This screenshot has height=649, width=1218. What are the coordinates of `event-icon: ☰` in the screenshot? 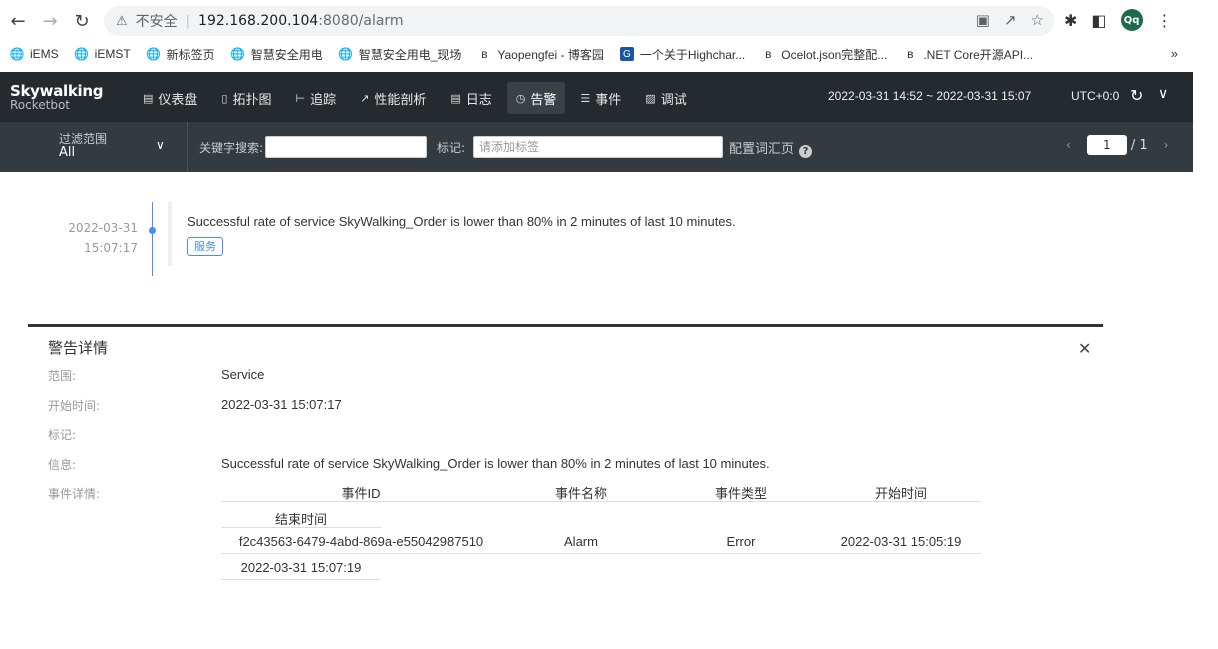 It's located at (585, 98).